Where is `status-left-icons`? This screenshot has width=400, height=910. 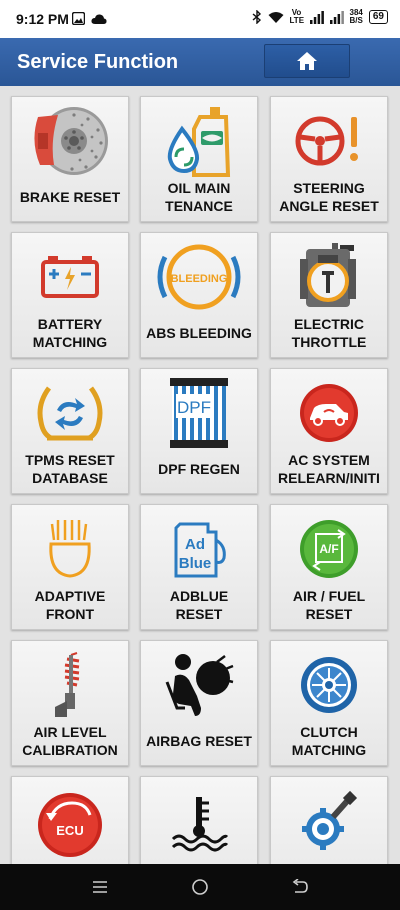
status-left-icons is located at coordinates (89, 18).